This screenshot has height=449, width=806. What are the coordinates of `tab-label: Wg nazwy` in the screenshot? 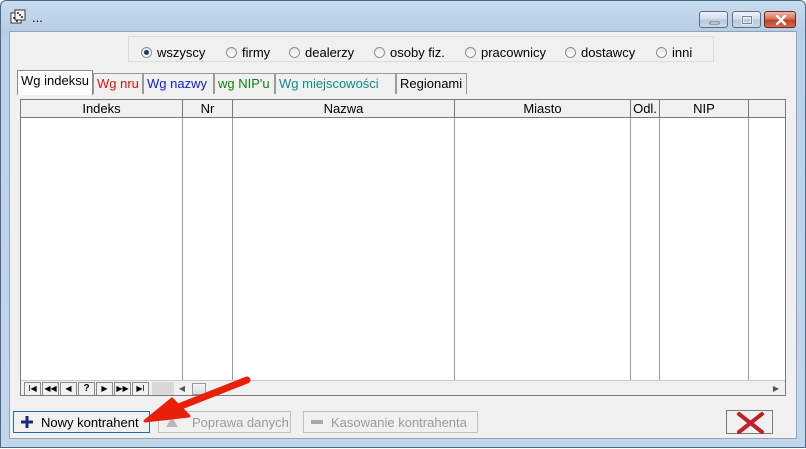 It's located at (177, 83).